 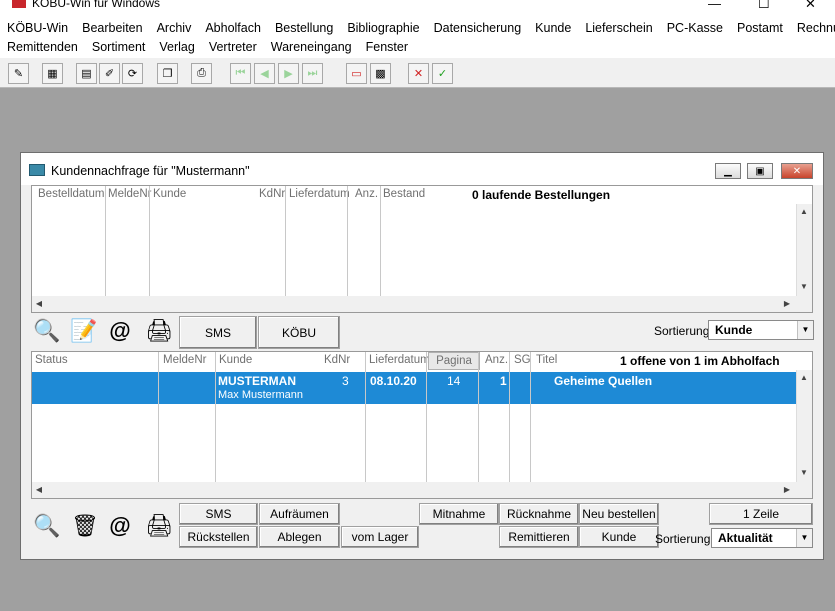 I want to click on menu-item-köbu-win: KÖBU-Win, so click(x=37, y=28).